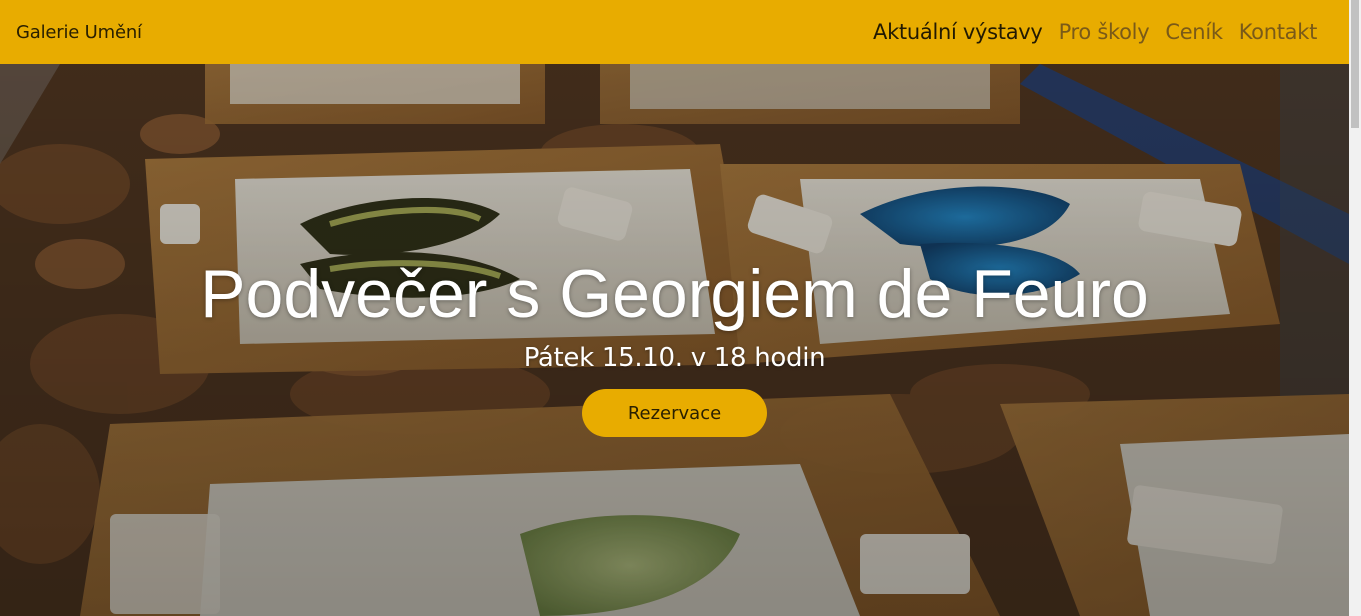 The width and height of the screenshot is (1361, 616). What do you see at coordinates (79, 32) in the screenshot?
I see `brand-link: Galerie Umění` at bounding box center [79, 32].